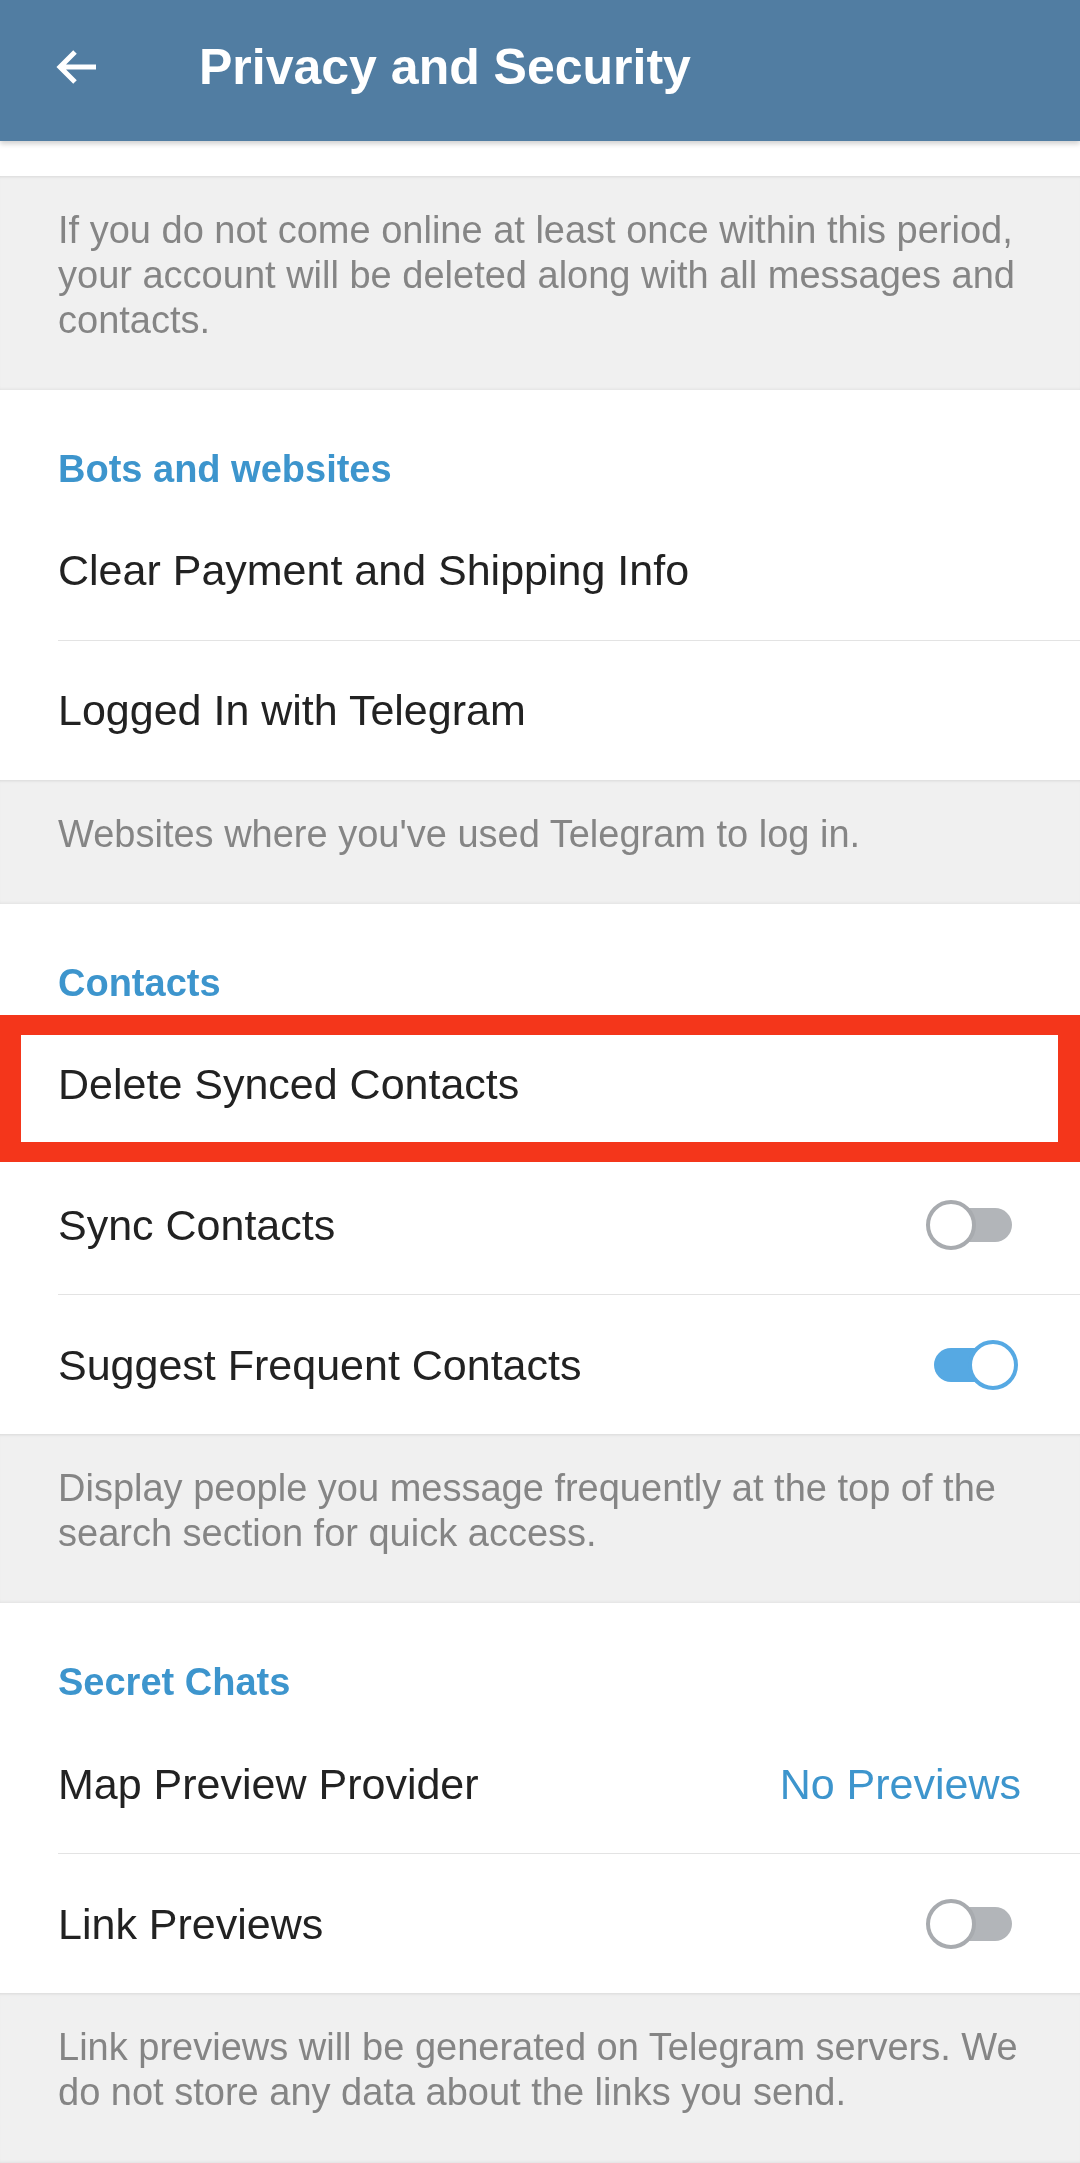 The image size is (1080, 2163). I want to click on info-text: If you do not come online at least once within this period, your account will be deleted along with all messages and contacts., so click(537, 275).